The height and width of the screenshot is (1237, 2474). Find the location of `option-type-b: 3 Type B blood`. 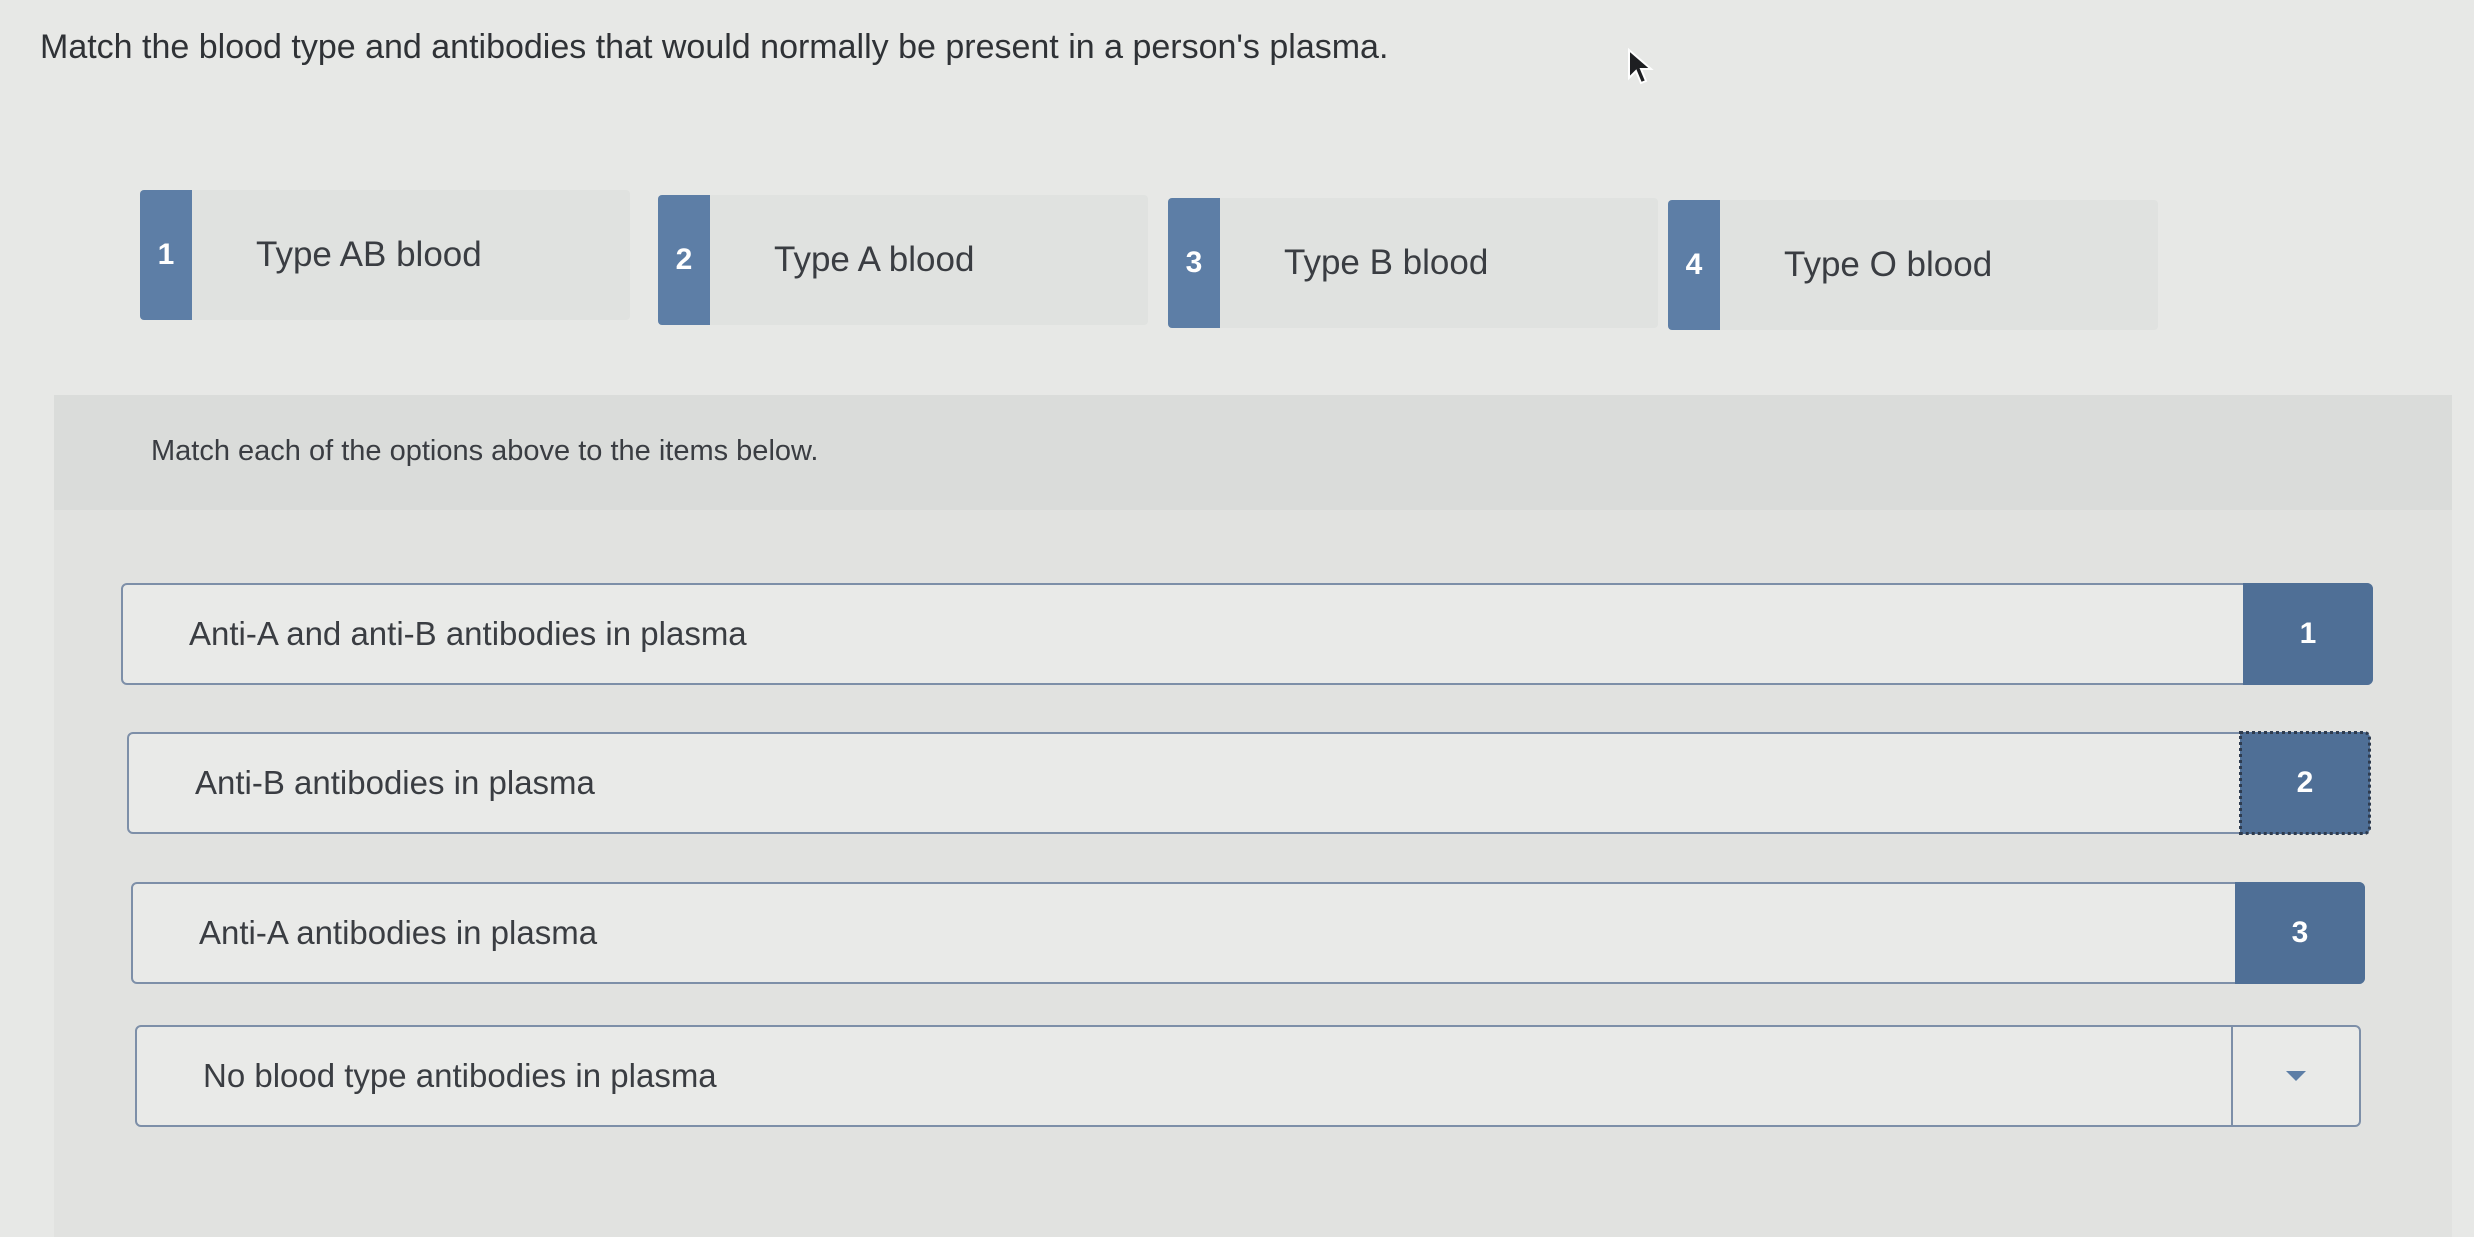

option-type-b: 3 Type B blood is located at coordinates (1413, 263).